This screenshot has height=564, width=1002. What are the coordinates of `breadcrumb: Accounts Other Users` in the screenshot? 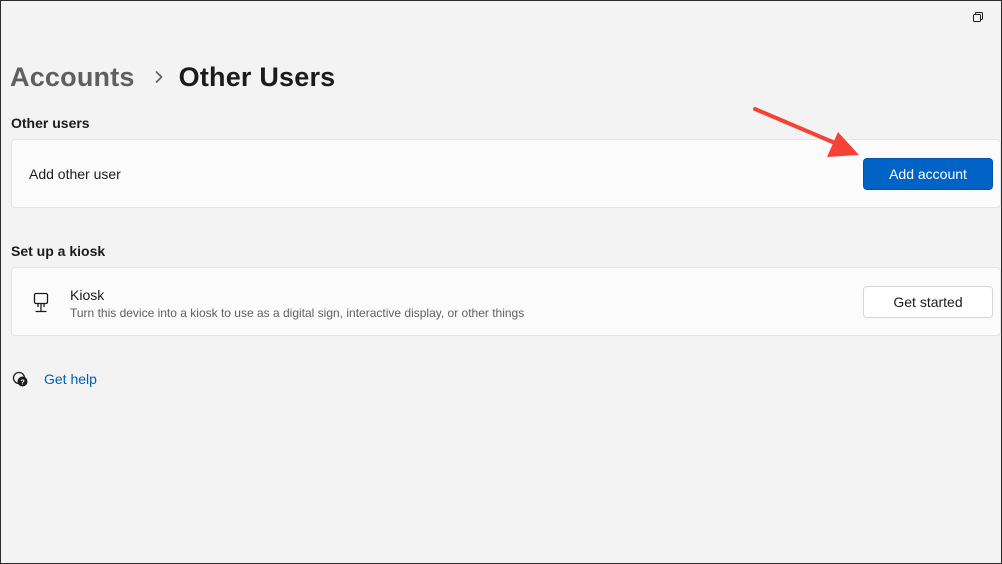 It's located at (172, 77).